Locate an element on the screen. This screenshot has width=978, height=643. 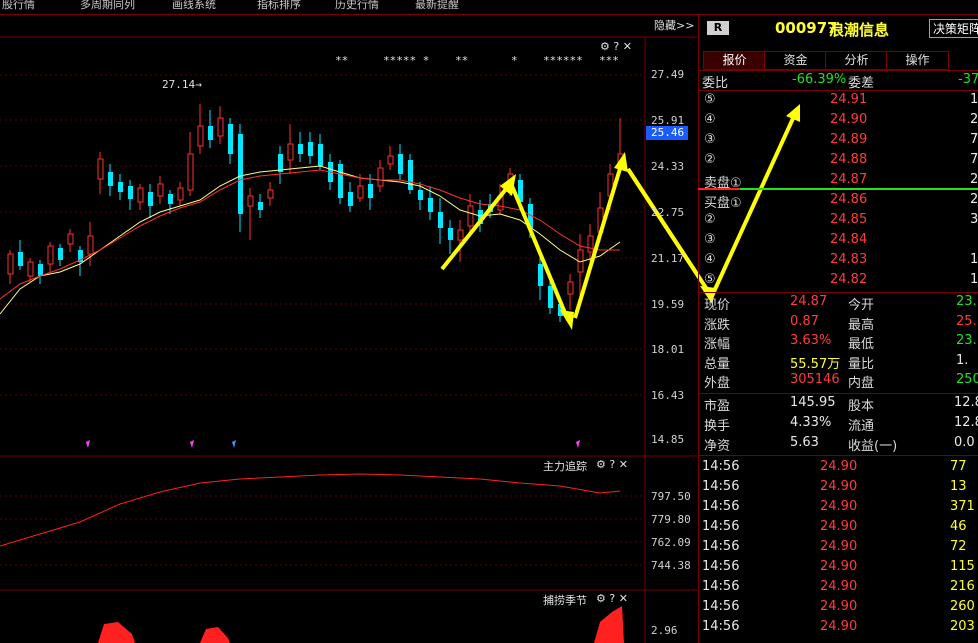
level-price: 24.87 is located at coordinates (849, 179).